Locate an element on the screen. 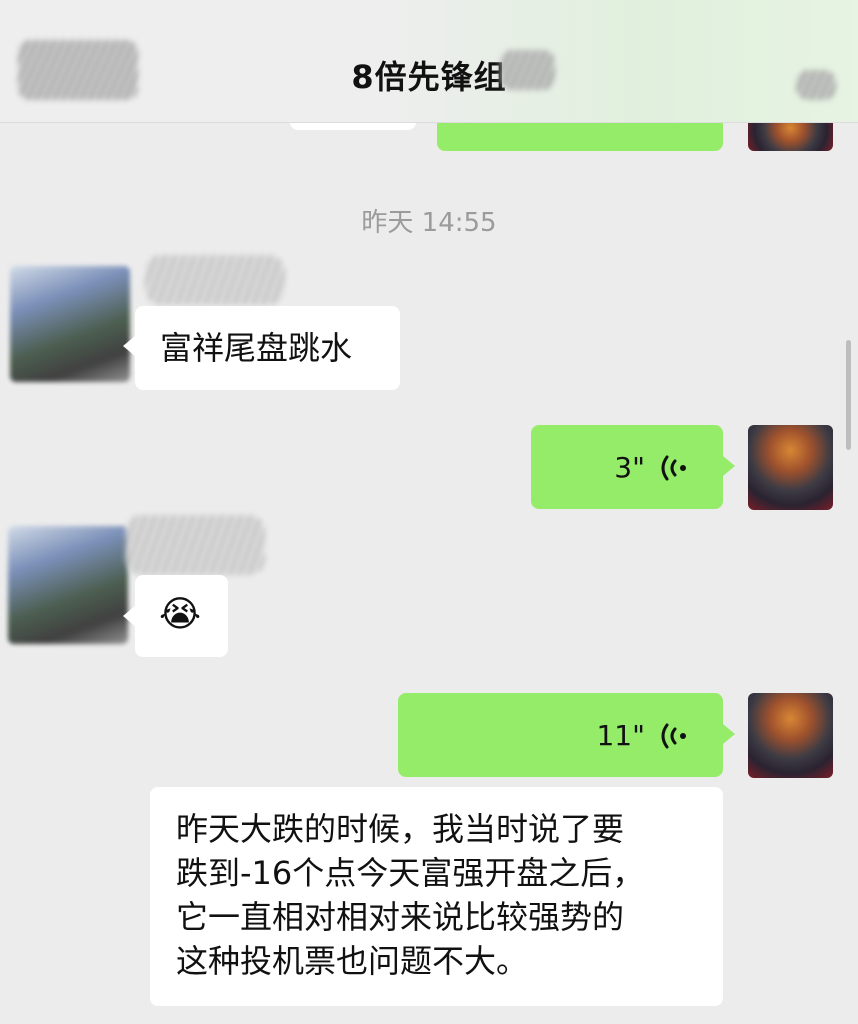 This screenshot has width=858, height=1024. emoji-message-bubble: 😭 is located at coordinates (181, 616).